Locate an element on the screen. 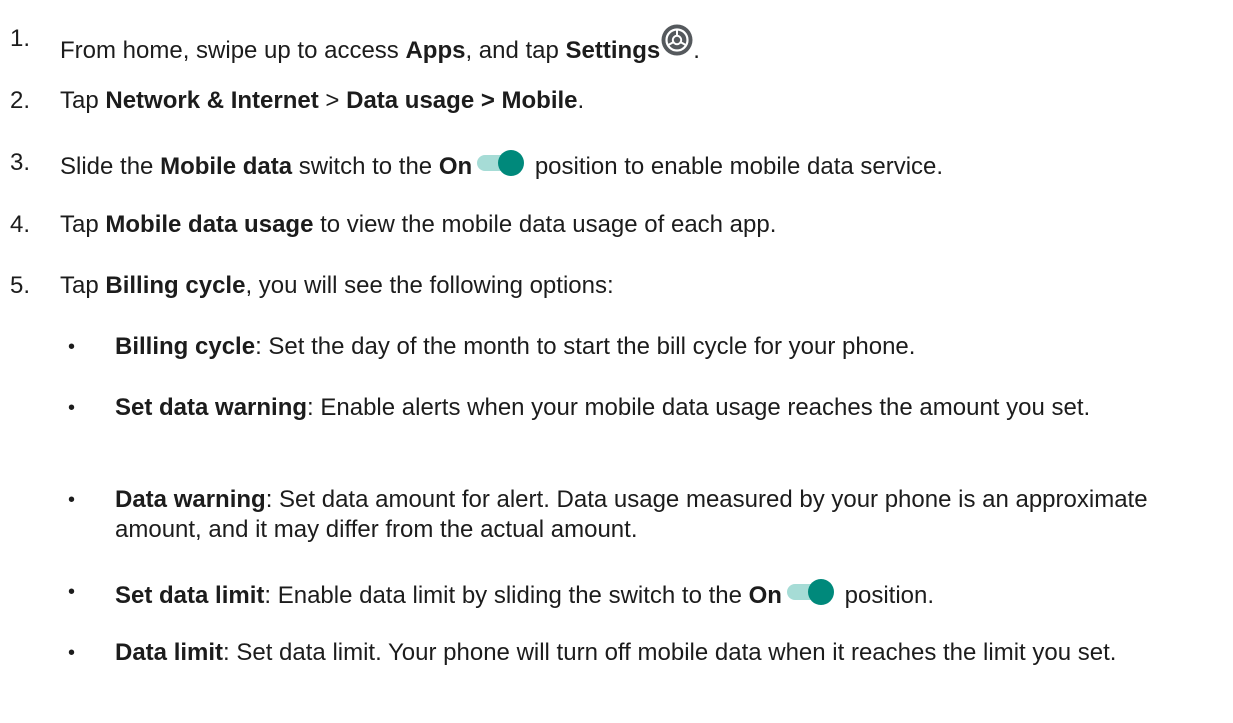 This screenshot has width=1233, height=723. mobile-data-label: Mobile data is located at coordinates (226, 166).